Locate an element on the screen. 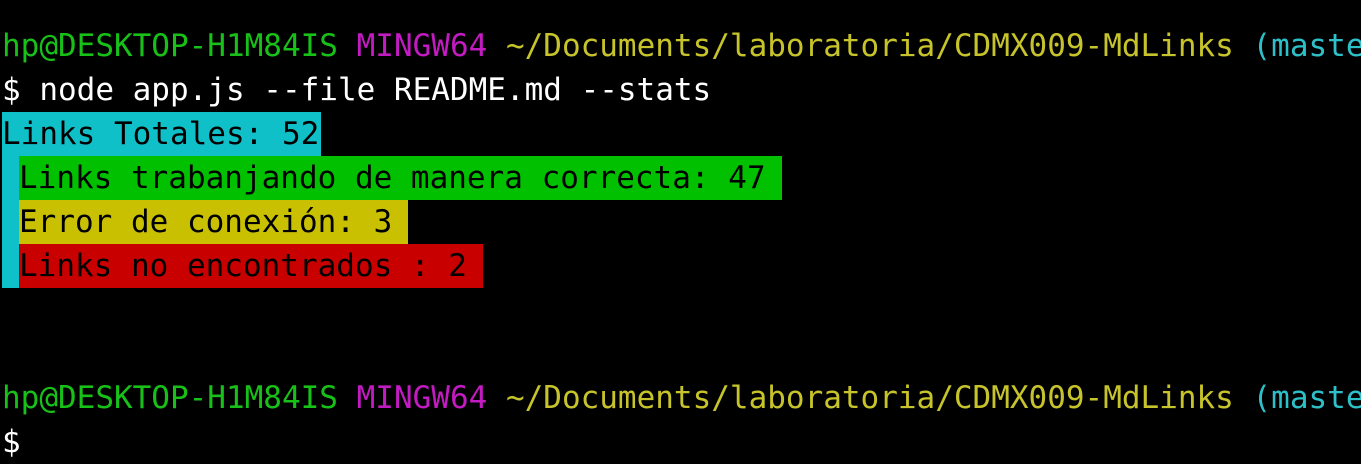 The width and height of the screenshot is (1361, 464). stats-ok: Links trabanjando de manera correcta: 47 is located at coordinates (400, 178).